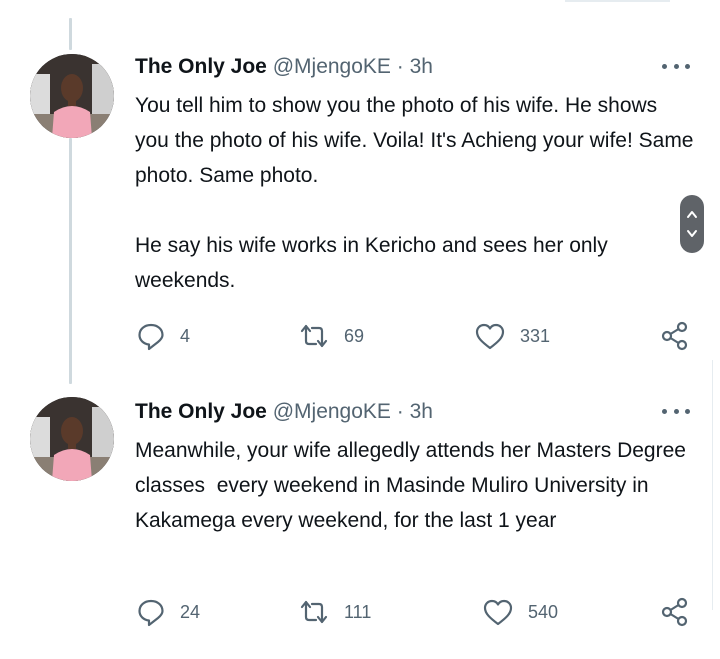  What do you see at coordinates (512, 336) in the screenshot?
I see `like-button: 331` at bounding box center [512, 336].